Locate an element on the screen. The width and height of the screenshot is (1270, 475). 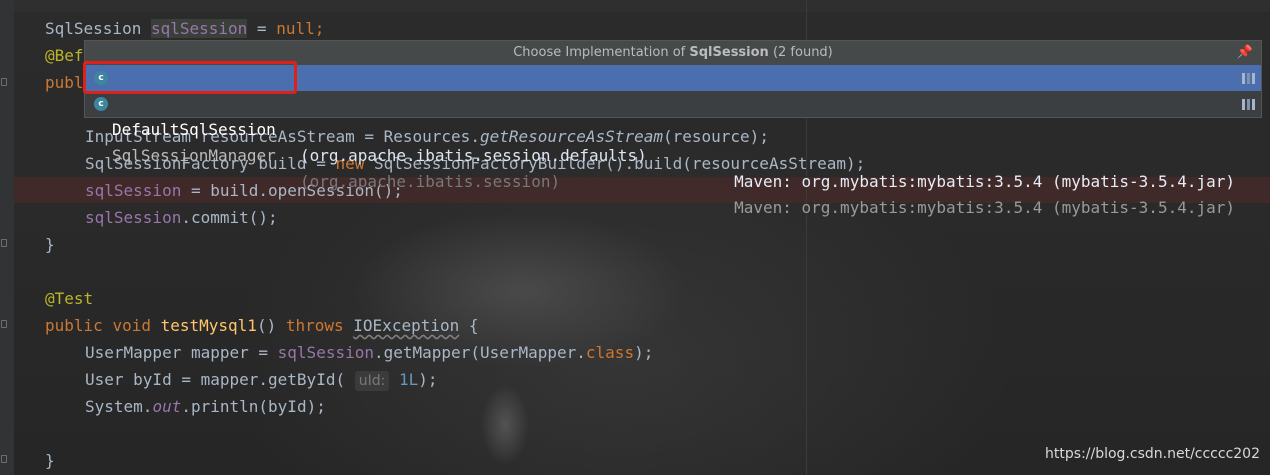
code-line-15: System.out.println(byId); is located at coordinates (185, 406).